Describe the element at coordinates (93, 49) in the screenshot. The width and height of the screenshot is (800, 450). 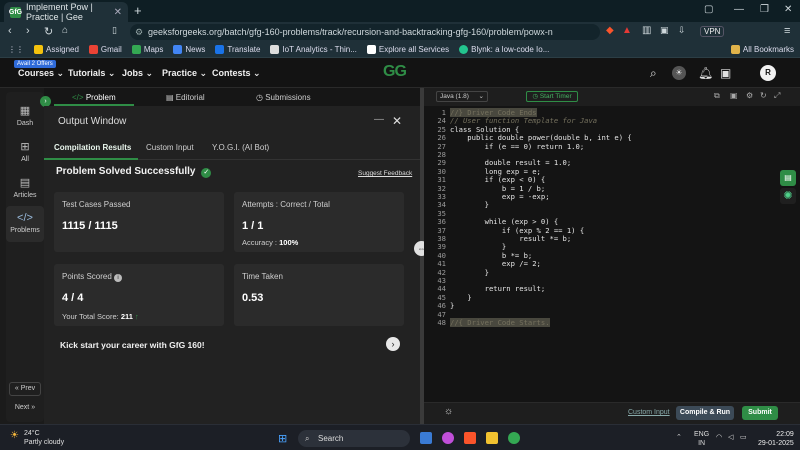
I see `gmail-icon` at that location.